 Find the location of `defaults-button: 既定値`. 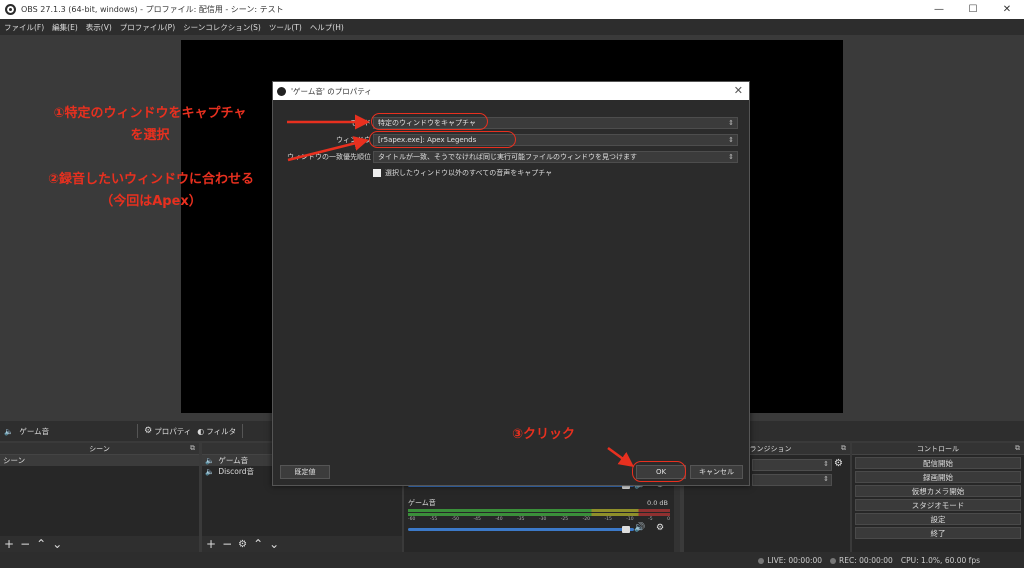

defaults-button: 既定値 is located at coordinates (305, 472).